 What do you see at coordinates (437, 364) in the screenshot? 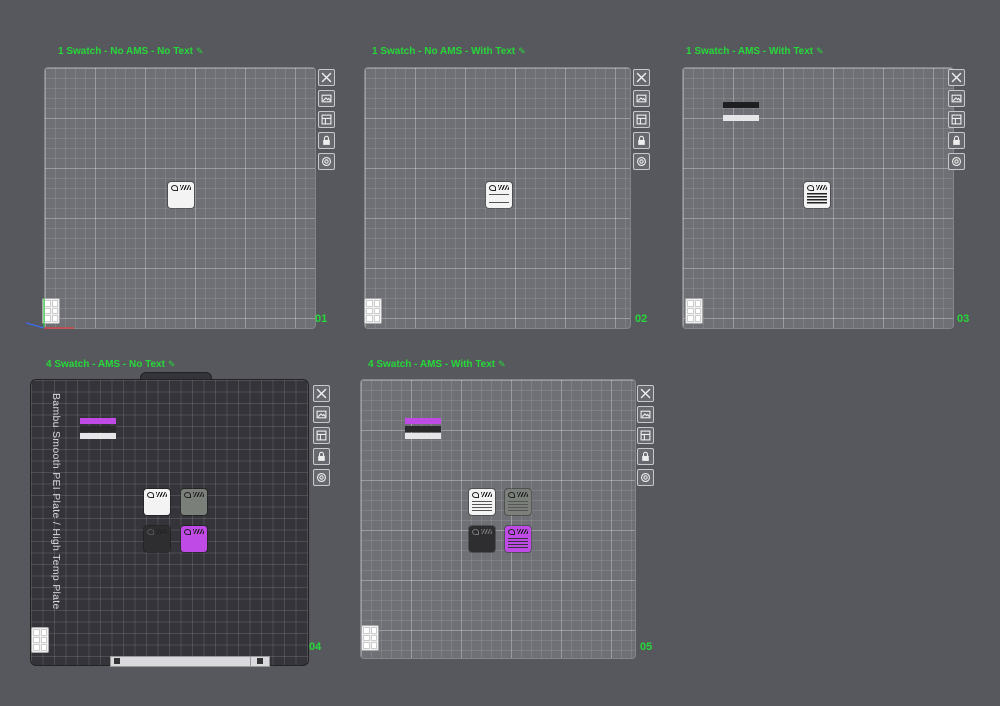
I see `panel-title: 4 Swatch - AMS - With Text ✎` at bounding box center [437, 364].